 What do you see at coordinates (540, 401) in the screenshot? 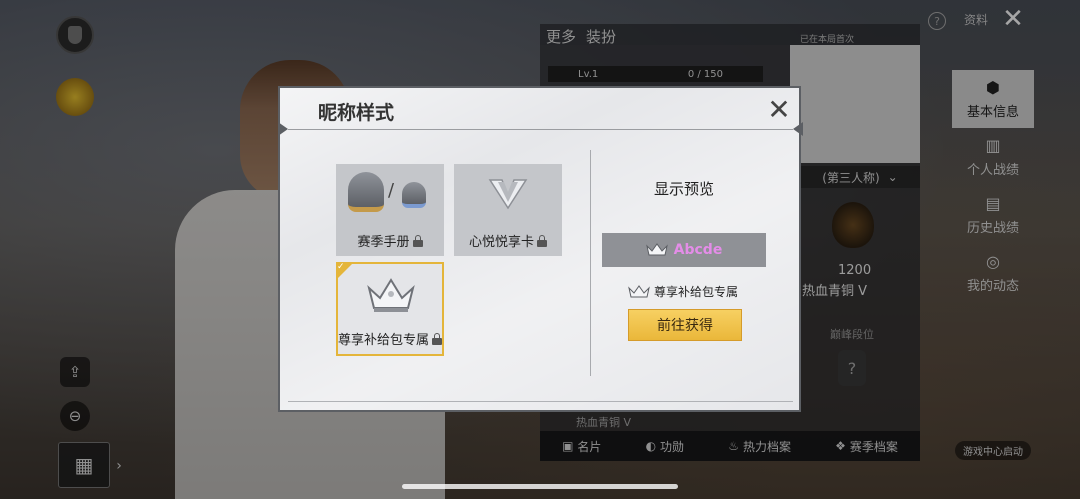
I see `bottom-divider` at bounding box center [540, 401].